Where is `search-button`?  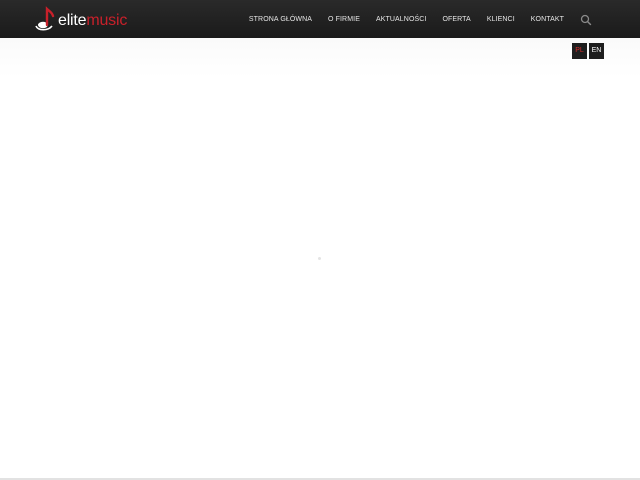 search-button is located at coordinates (586, 19).